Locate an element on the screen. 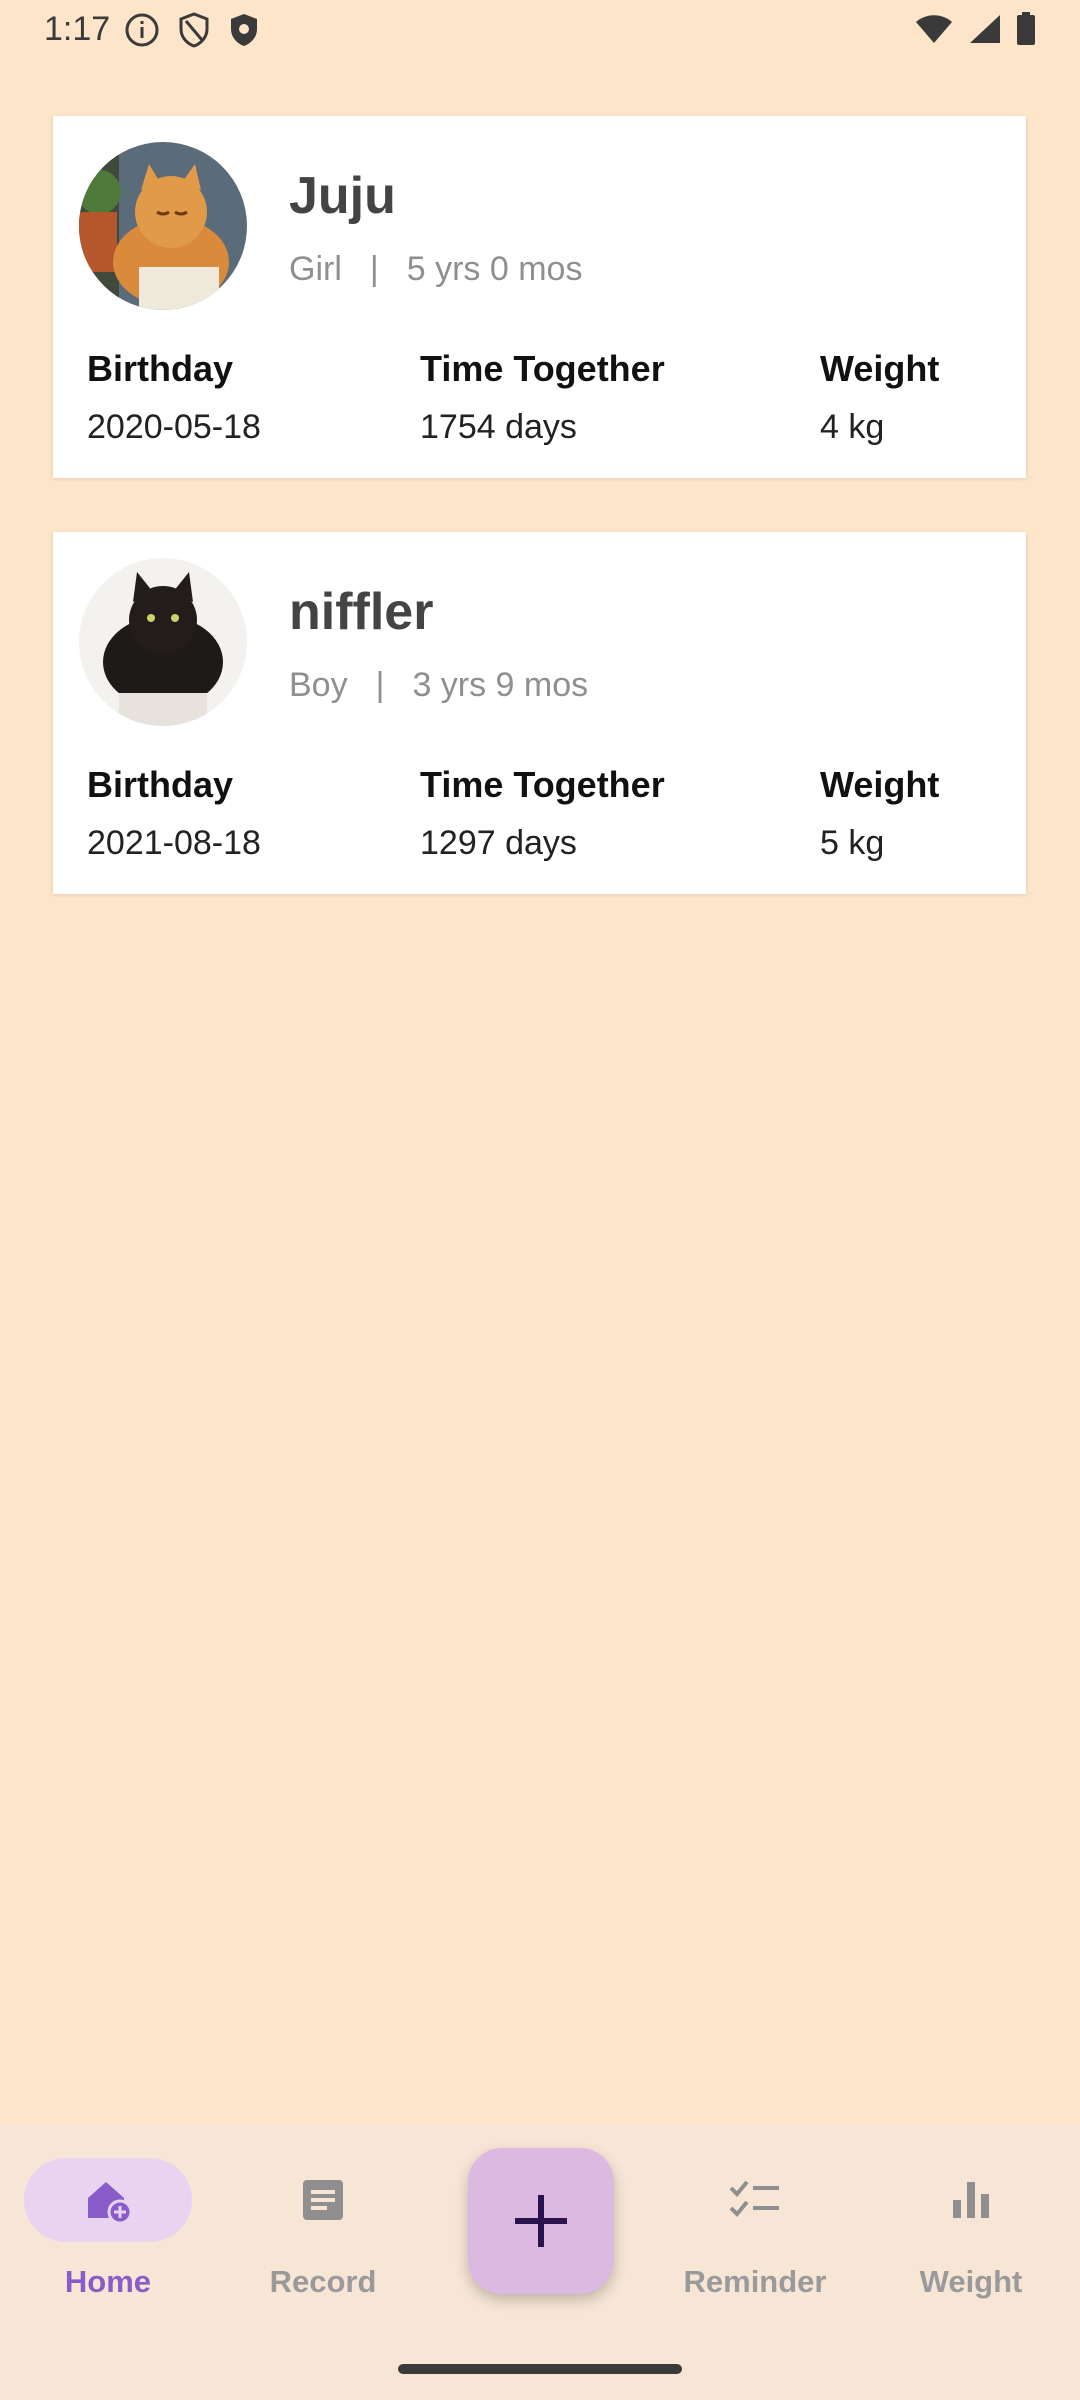 This screenshot has height=2400, width=1080. plus-icon is located at coordinates (541, 2221).